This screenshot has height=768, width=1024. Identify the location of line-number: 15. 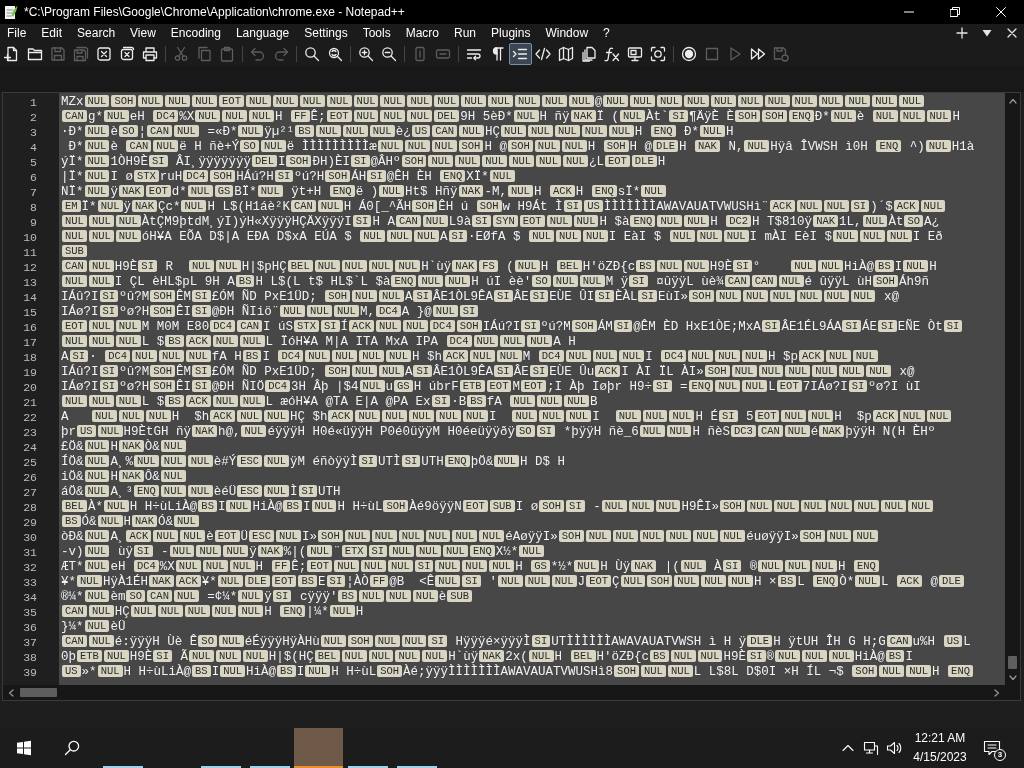
(30, 312).